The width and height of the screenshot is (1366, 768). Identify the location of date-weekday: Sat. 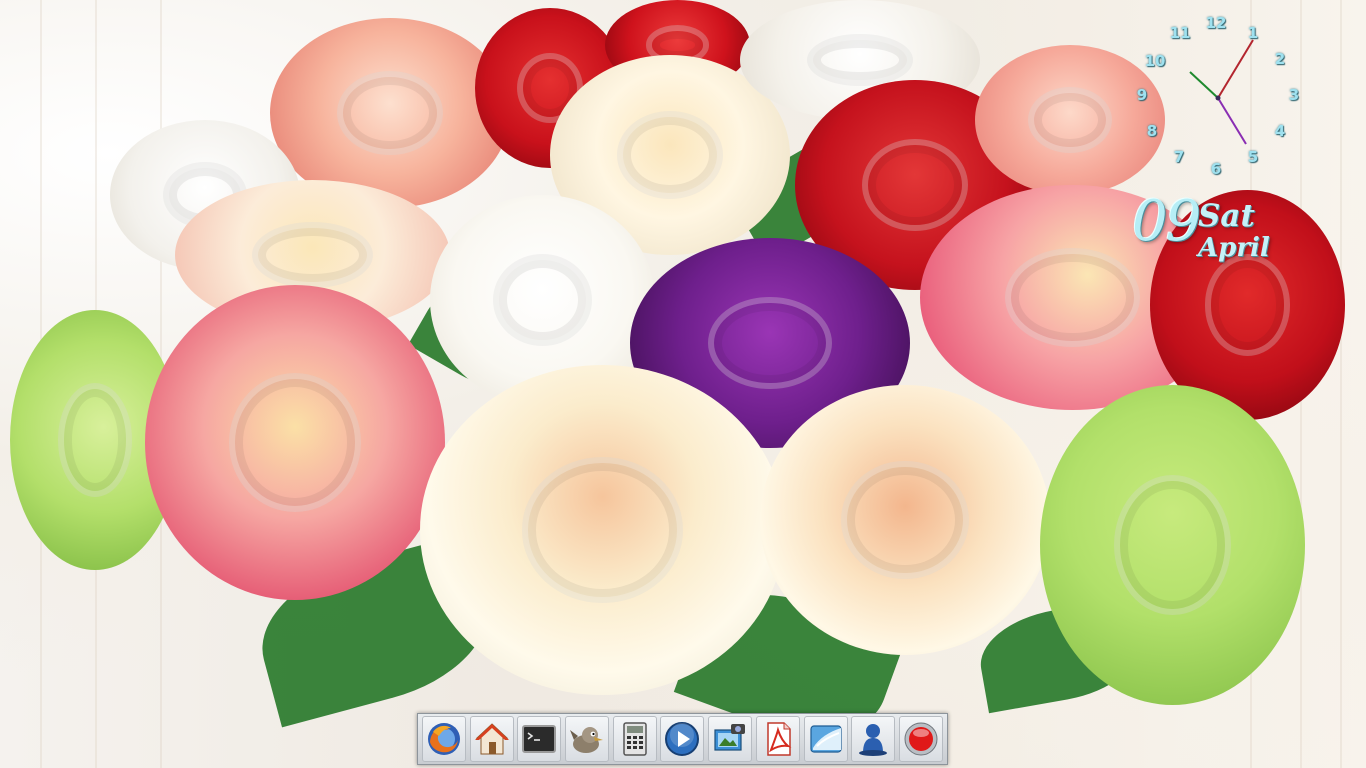
(1226, 216).